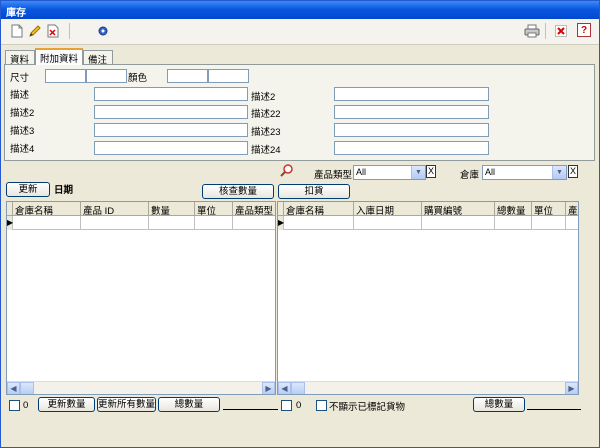  Describe the element at coordinates (20, 58) in the screenshot. I see `tab-data: 資料` at that location.